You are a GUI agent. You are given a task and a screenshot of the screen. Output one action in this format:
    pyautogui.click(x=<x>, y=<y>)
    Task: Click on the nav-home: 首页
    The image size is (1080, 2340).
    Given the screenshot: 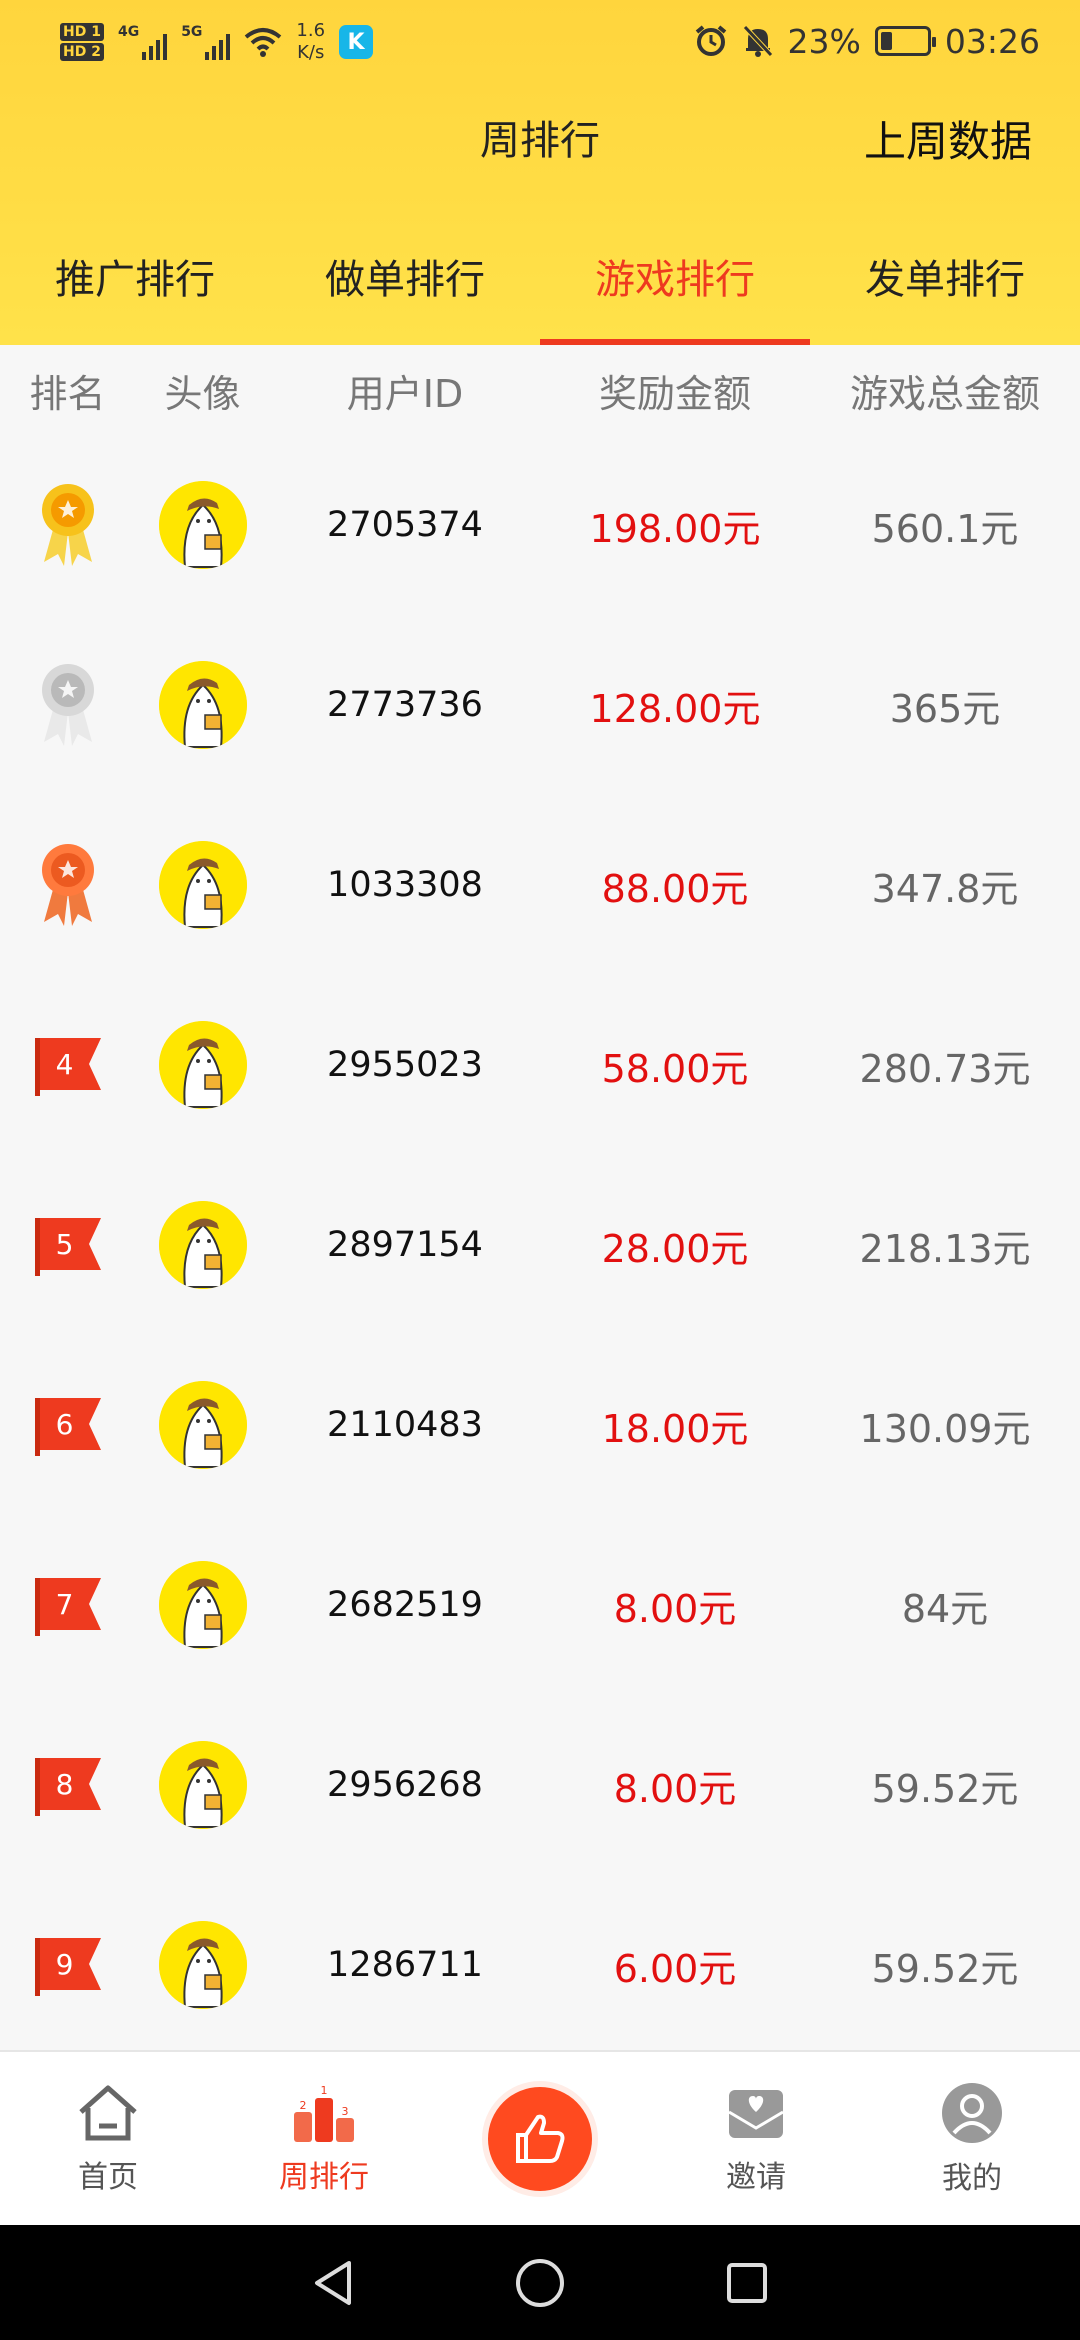 What is the action you would take?
    pyautogui.click(x=108, y=2138)
    